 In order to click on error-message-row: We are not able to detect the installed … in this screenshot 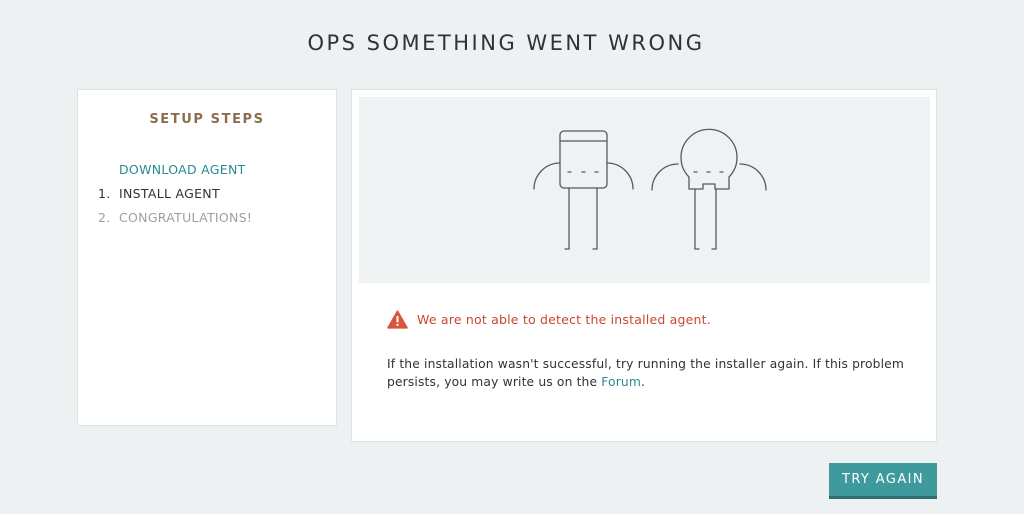, I will do `click(549, 319)`.